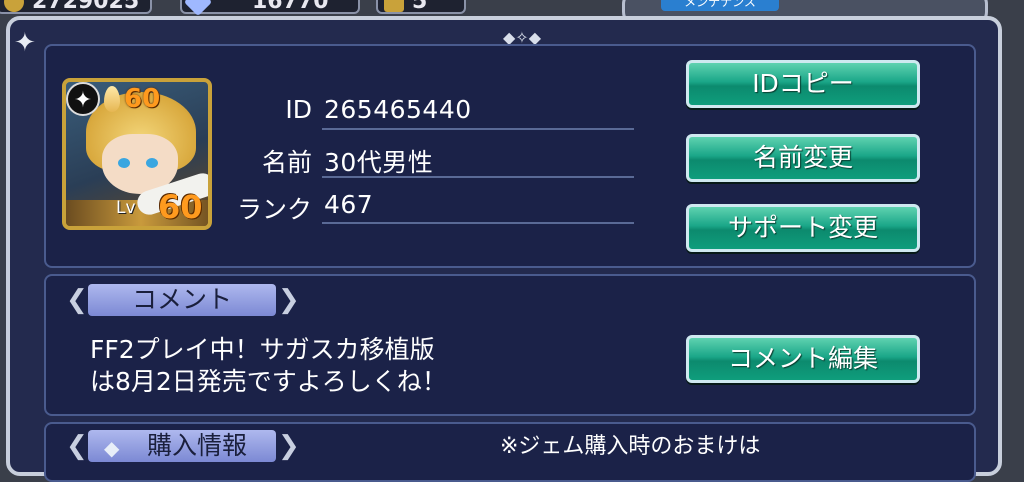 Image resolution: width=1024 pixels, height=482 pixels. Describe the element at coordinates (183, 446) in the screenshot. I see `purchase-header: ❮ 購入情報 ❯` at that location.